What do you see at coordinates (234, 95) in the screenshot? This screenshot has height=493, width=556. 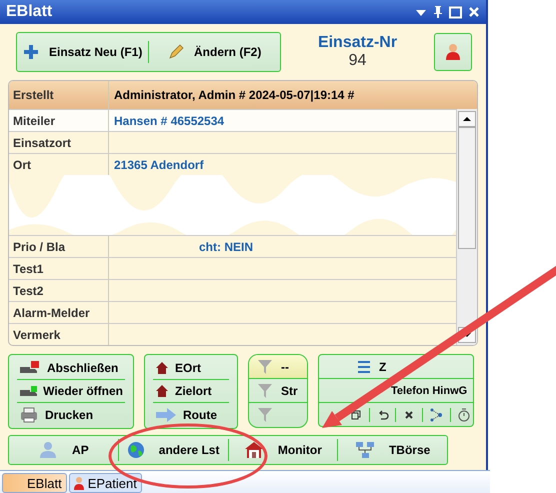 I see `header-cell-text: Administrator, Admin # 2024-05-07|19:14 #` at bounding box center [234, 95].